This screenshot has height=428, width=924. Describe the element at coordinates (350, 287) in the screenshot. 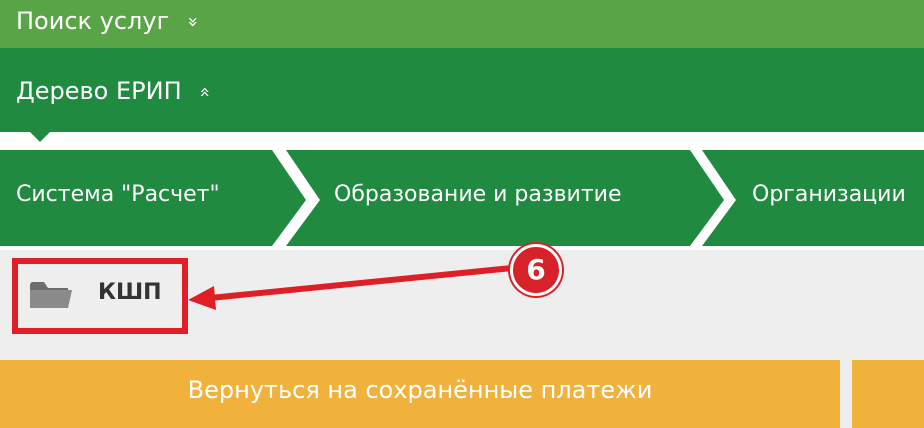

I see `annotation-arrow` at that location.